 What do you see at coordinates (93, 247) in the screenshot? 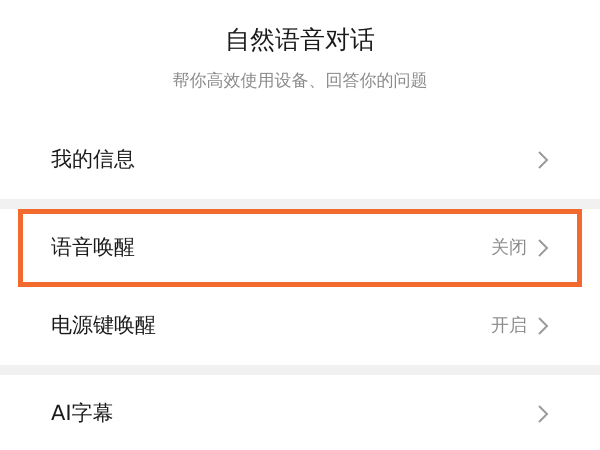
I see `row-label: 语音唤醒` at bounding box center [93, 247].